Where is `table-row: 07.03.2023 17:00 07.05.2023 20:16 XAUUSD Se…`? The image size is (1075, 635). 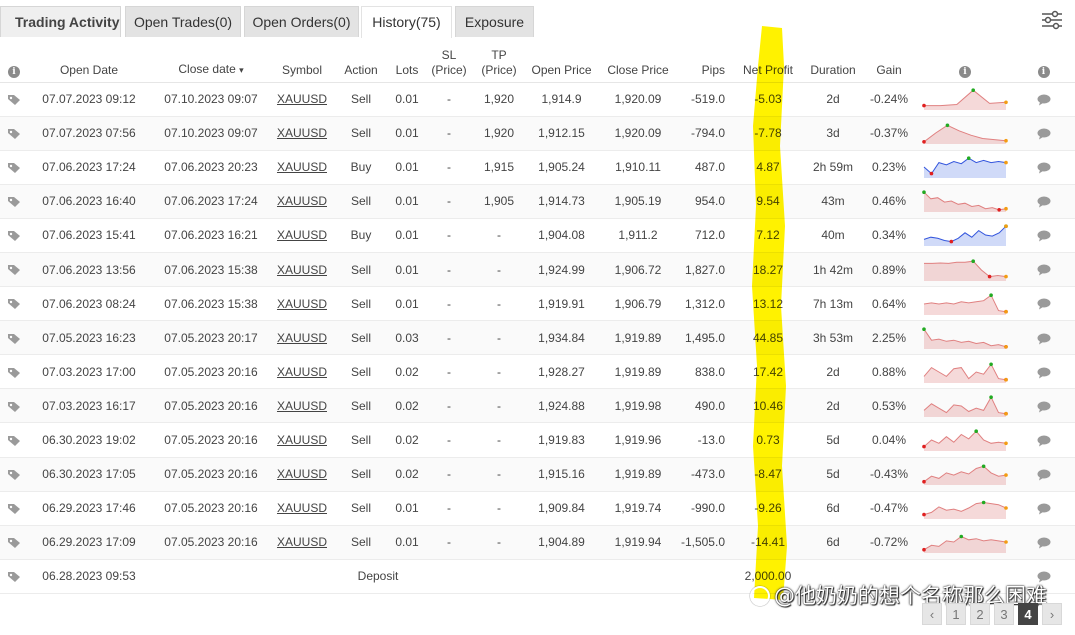 table-row: 07.03.2023 17:00 07.05.2023 20:16 XAUUSD Se… is located at coordinates (537, 372).